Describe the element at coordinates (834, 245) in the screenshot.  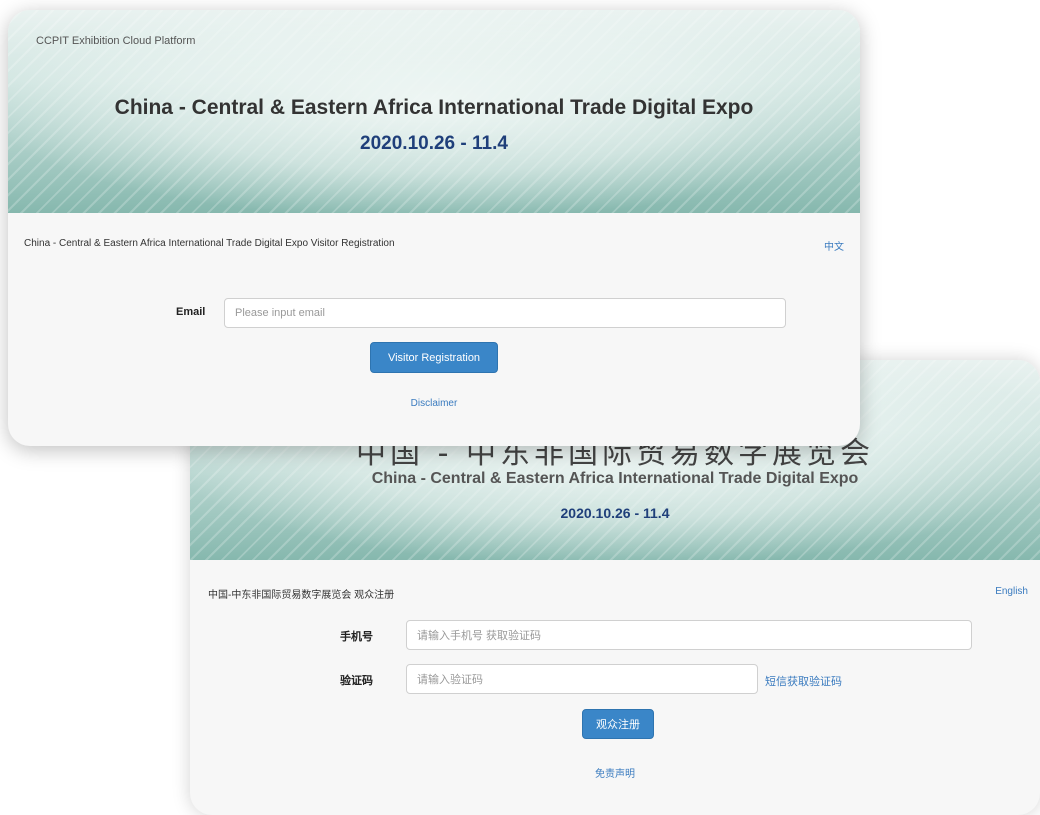
I see `language-link-chinese: 中文` at that location.